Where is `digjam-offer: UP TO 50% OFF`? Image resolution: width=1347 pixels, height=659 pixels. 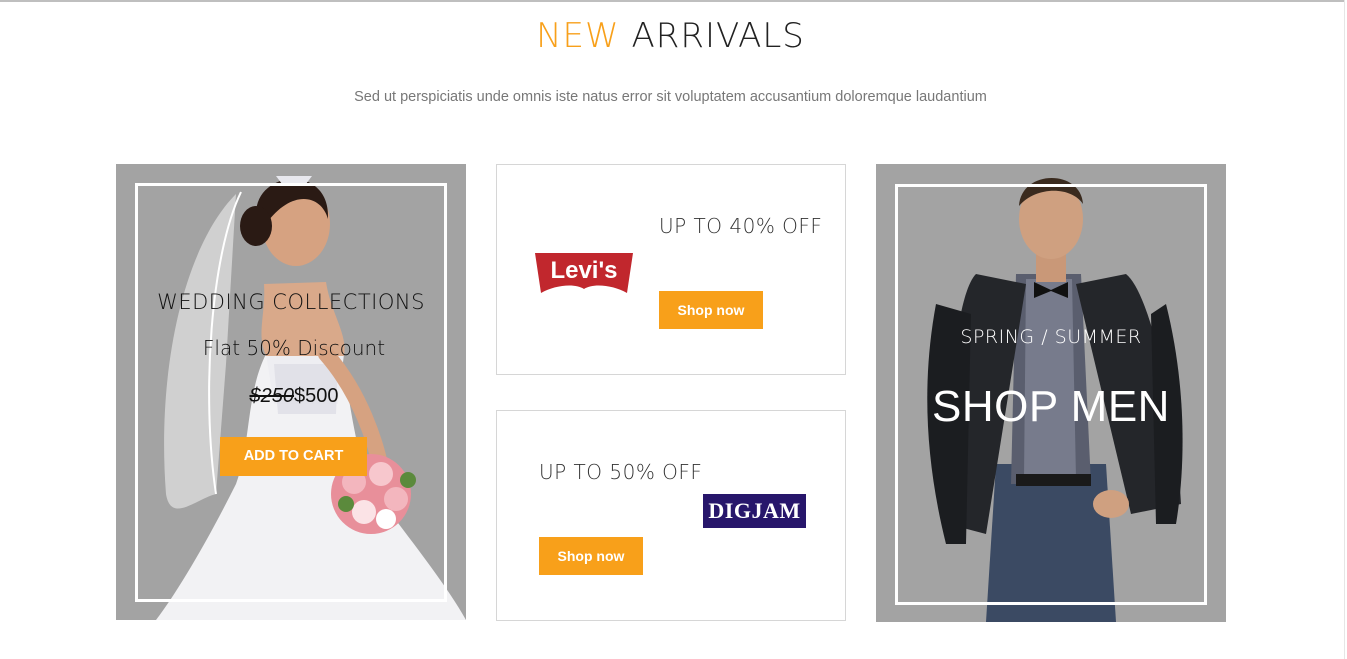
digjam-offer: UP TO 50% OFF is located at coordinates (621, 472).